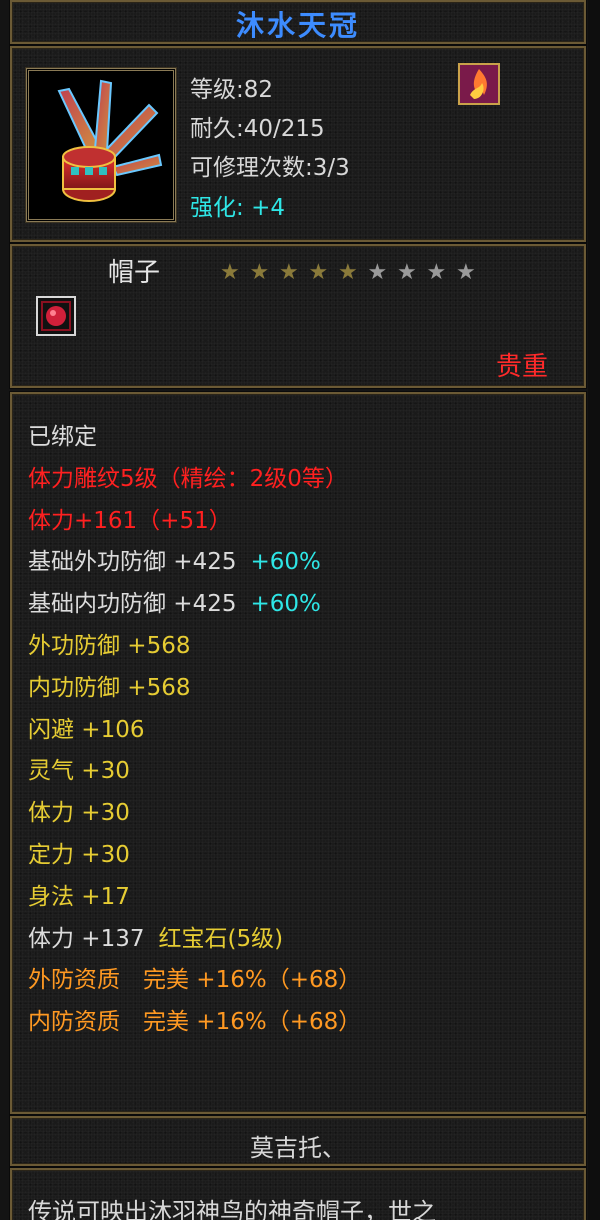  I want to click on attribute-extra: 红宝石(5级), so click(221, 938).